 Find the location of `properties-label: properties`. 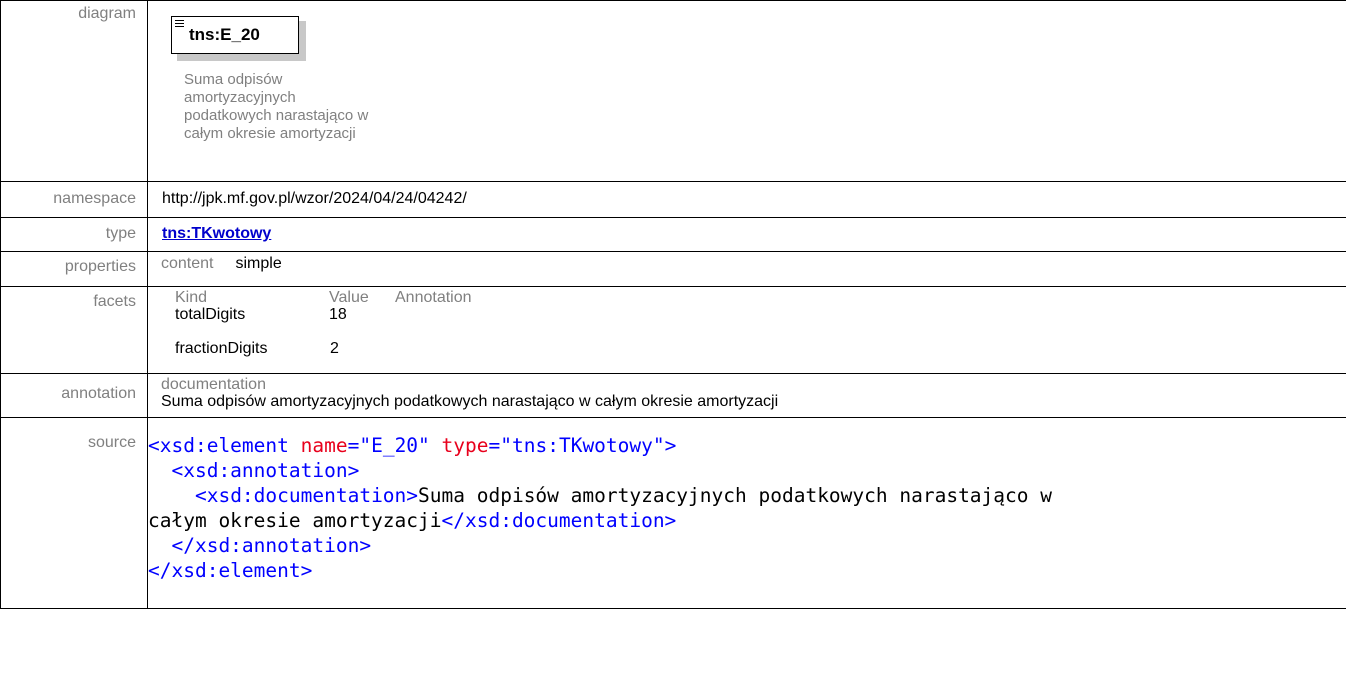

properties-label: properties is located at coordinates (74, 269).